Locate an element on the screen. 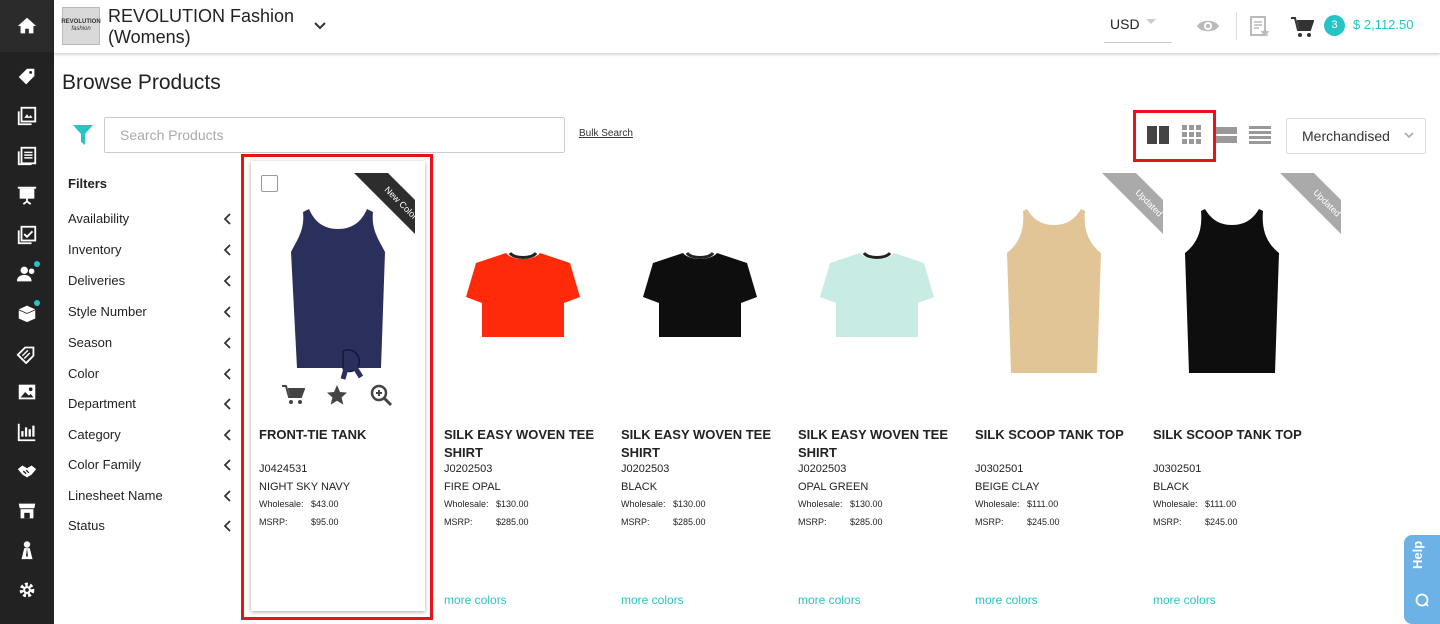 This screenshot has height=624, width=1440. nav-users-icon is located at coordinates (27, 550).